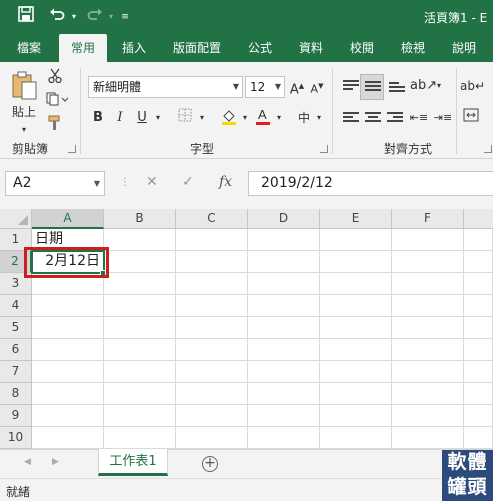 Image resolution: width=493 pixels, height=501 pixels. Describe the element at coordinates (428, 219) in the screenshot. I see `column-header-f: F` at that location.